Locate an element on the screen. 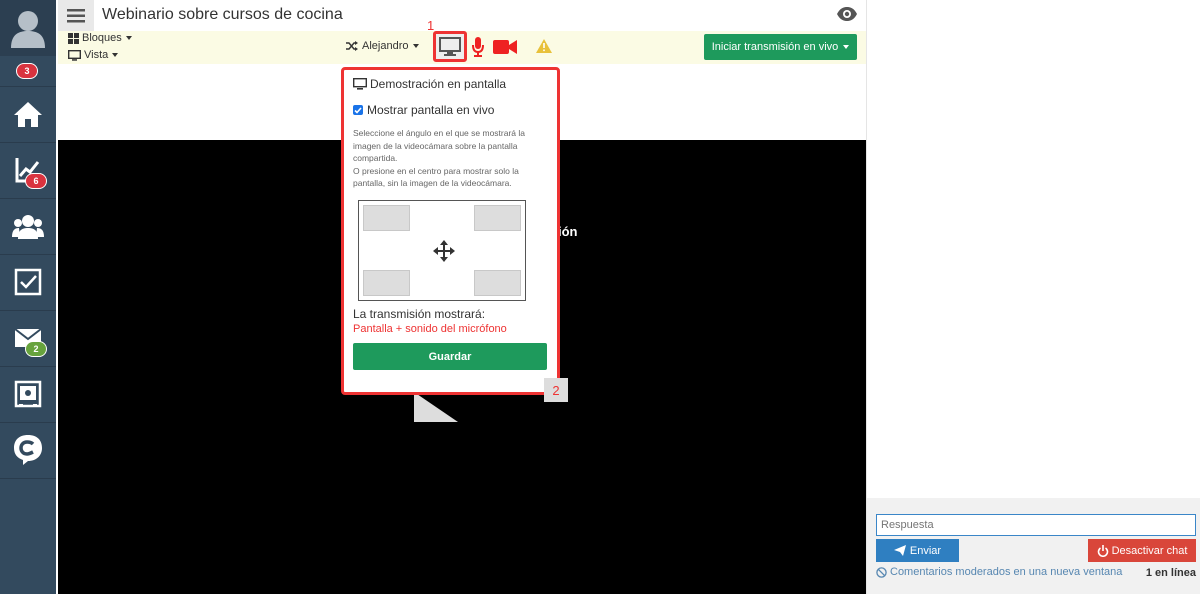 The image size is (1200, 594). safe-box-icon is located at coordinates (28, 394).